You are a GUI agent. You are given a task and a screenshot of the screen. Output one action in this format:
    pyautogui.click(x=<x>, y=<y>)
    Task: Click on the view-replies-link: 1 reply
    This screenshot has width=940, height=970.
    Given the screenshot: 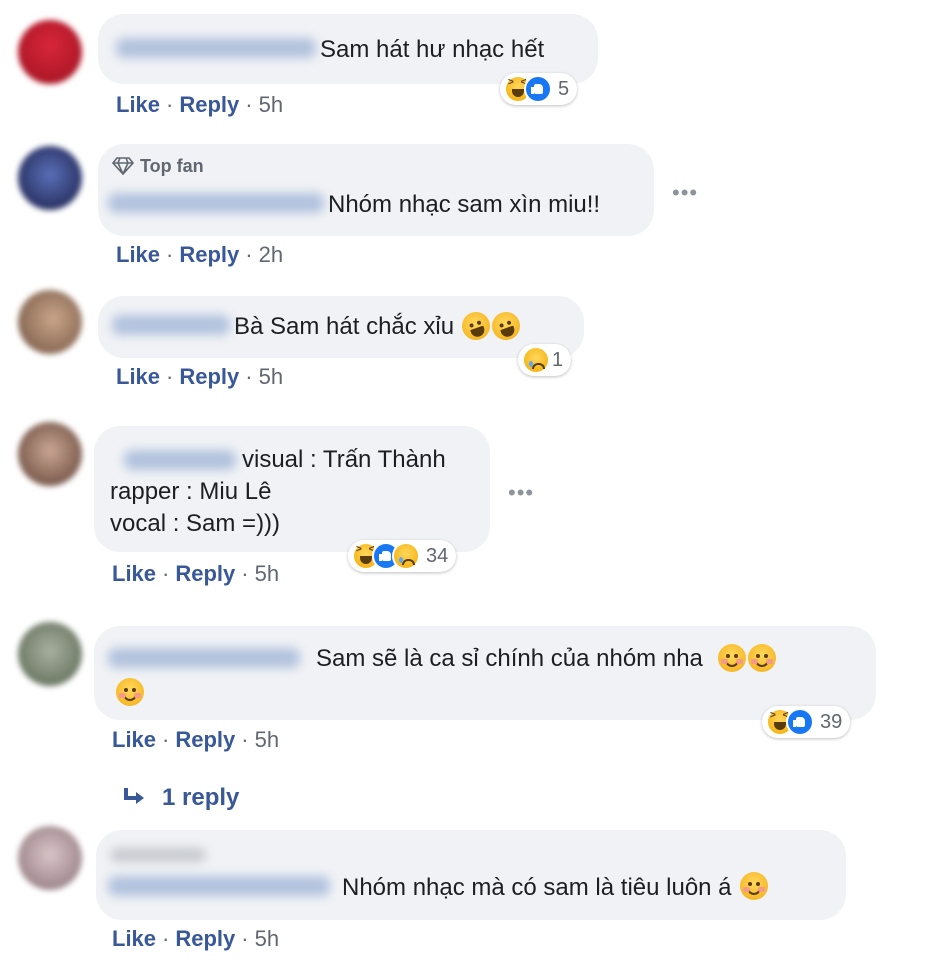 What is the action you would take?
    pyautogui.click(x=180, y=798)
    